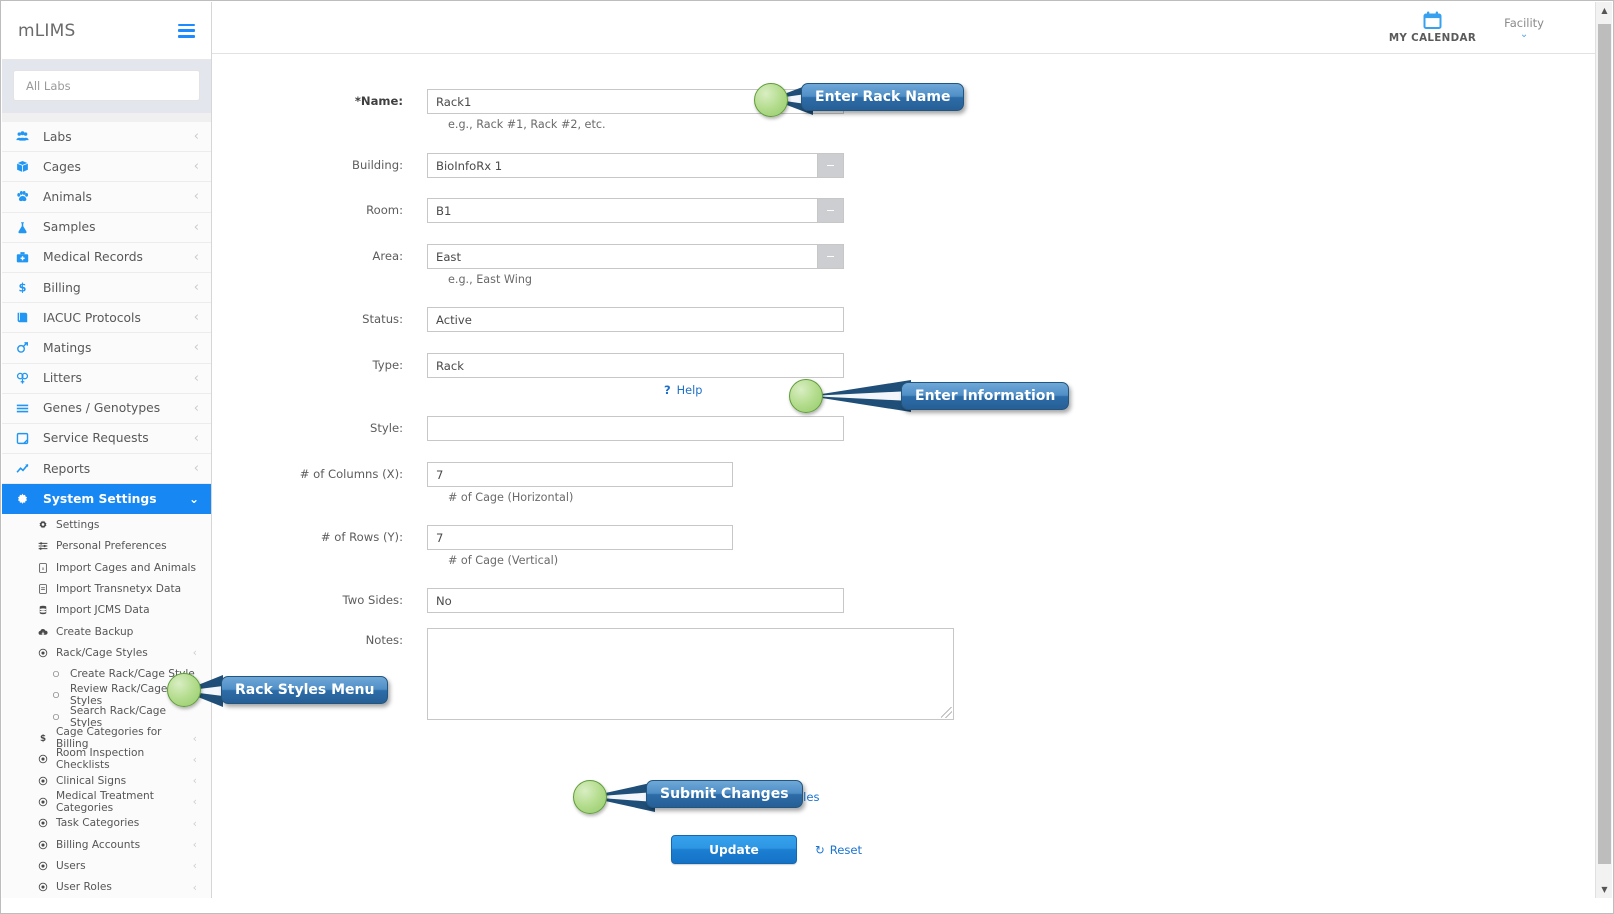 The width and height of the screenshot is (1614, 914). Describe the element at coordinates (45, 589) in the screenshot. I see `file-icon` at that location.